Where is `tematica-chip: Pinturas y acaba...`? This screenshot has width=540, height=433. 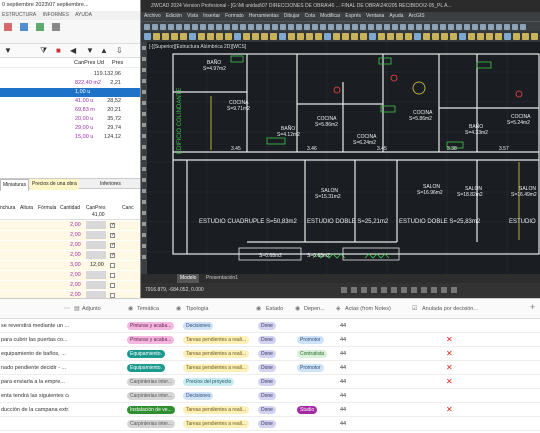
tematica-chip: Pinturas y acaba... is located at coordinates (151, 340).